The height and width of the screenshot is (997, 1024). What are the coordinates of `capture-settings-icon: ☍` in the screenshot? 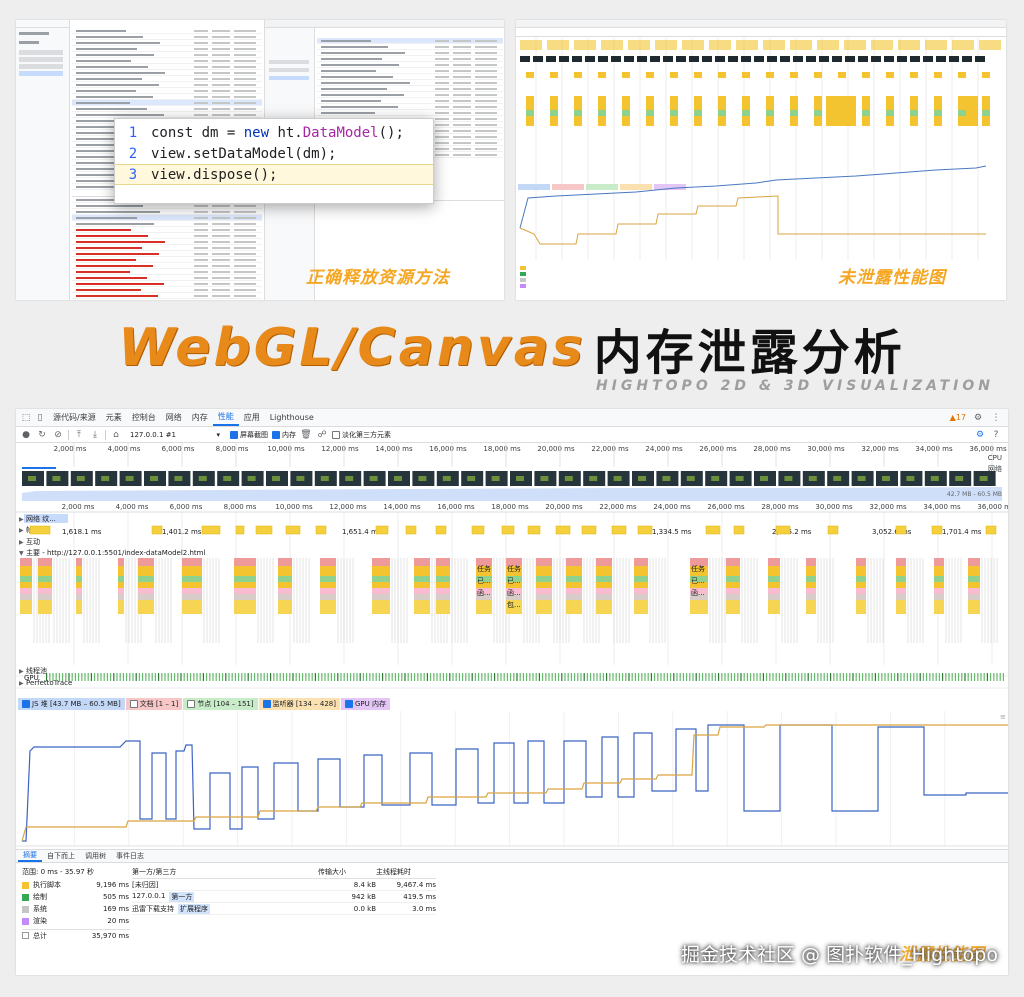 It's located at (322, 435).